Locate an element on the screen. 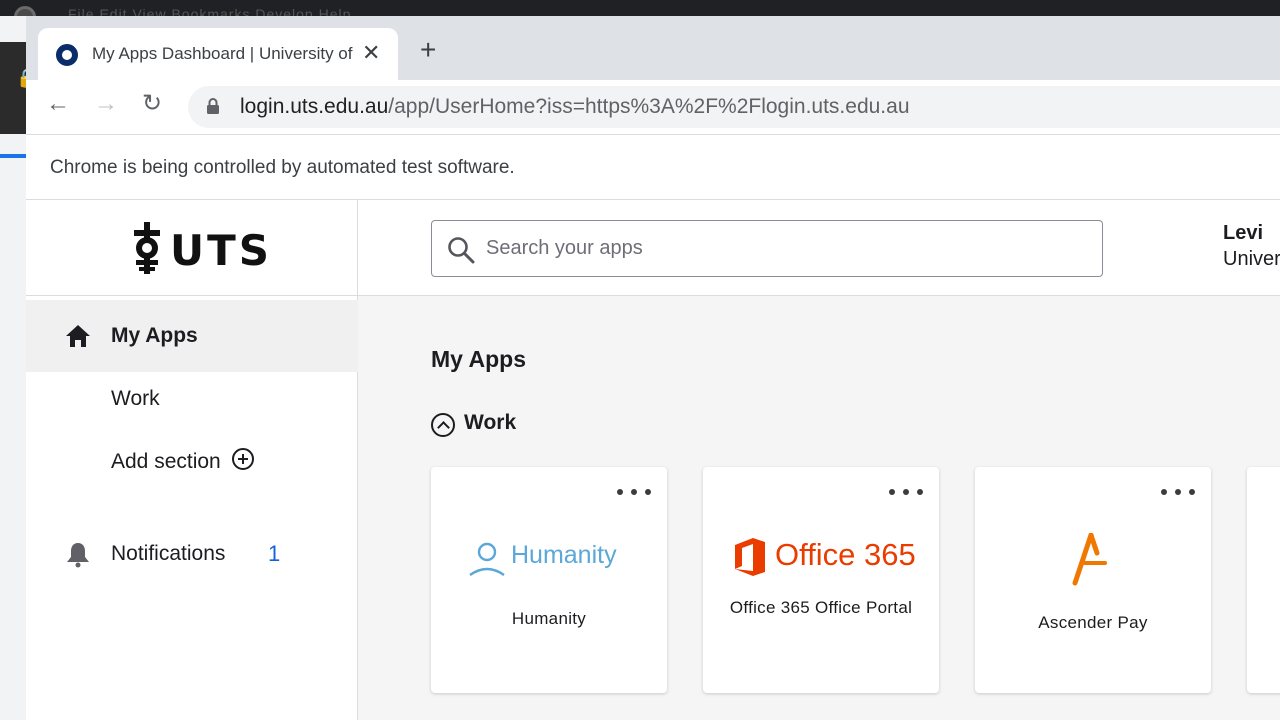 The width and height of the screenshot is (1280, 720). forward-arrow-icon: → is located at coordinates (106, 104).